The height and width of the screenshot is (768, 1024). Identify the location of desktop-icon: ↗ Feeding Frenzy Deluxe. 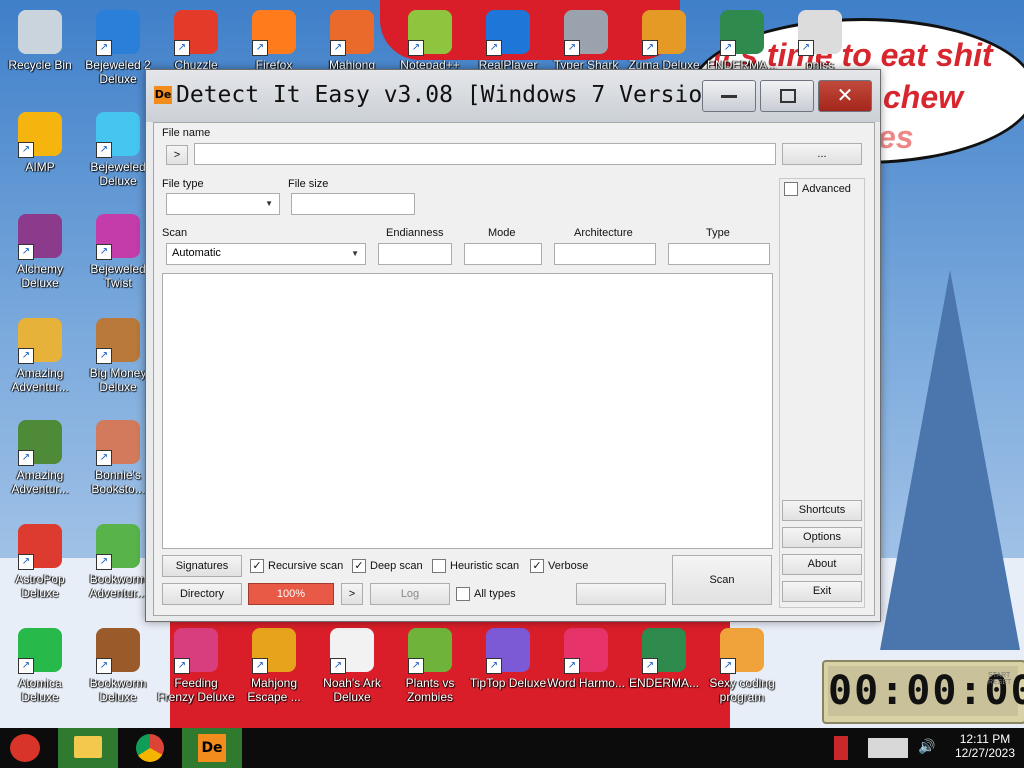
(196, 671).